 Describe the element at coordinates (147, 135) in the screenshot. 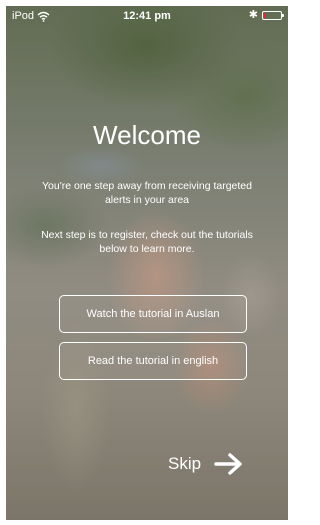

I see `welcome-title: Welcome` at that location.